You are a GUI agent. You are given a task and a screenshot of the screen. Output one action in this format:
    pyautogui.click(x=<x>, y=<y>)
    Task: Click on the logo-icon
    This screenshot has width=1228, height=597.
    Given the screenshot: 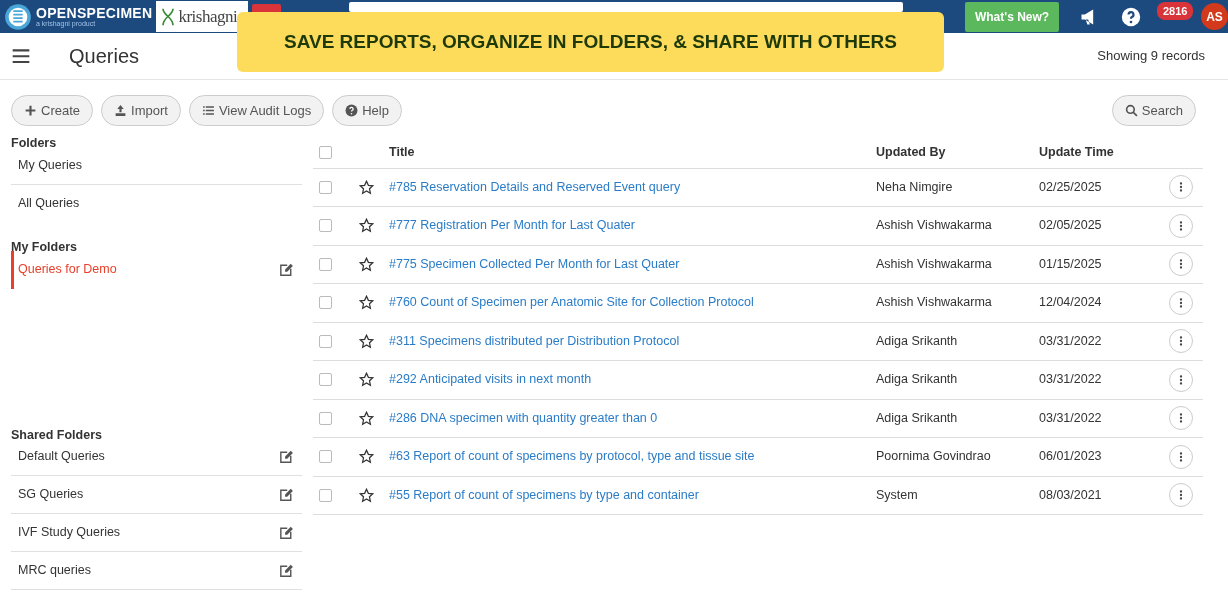 What is the action you would take?
    pyautogui.click(x=18, y=16)
    